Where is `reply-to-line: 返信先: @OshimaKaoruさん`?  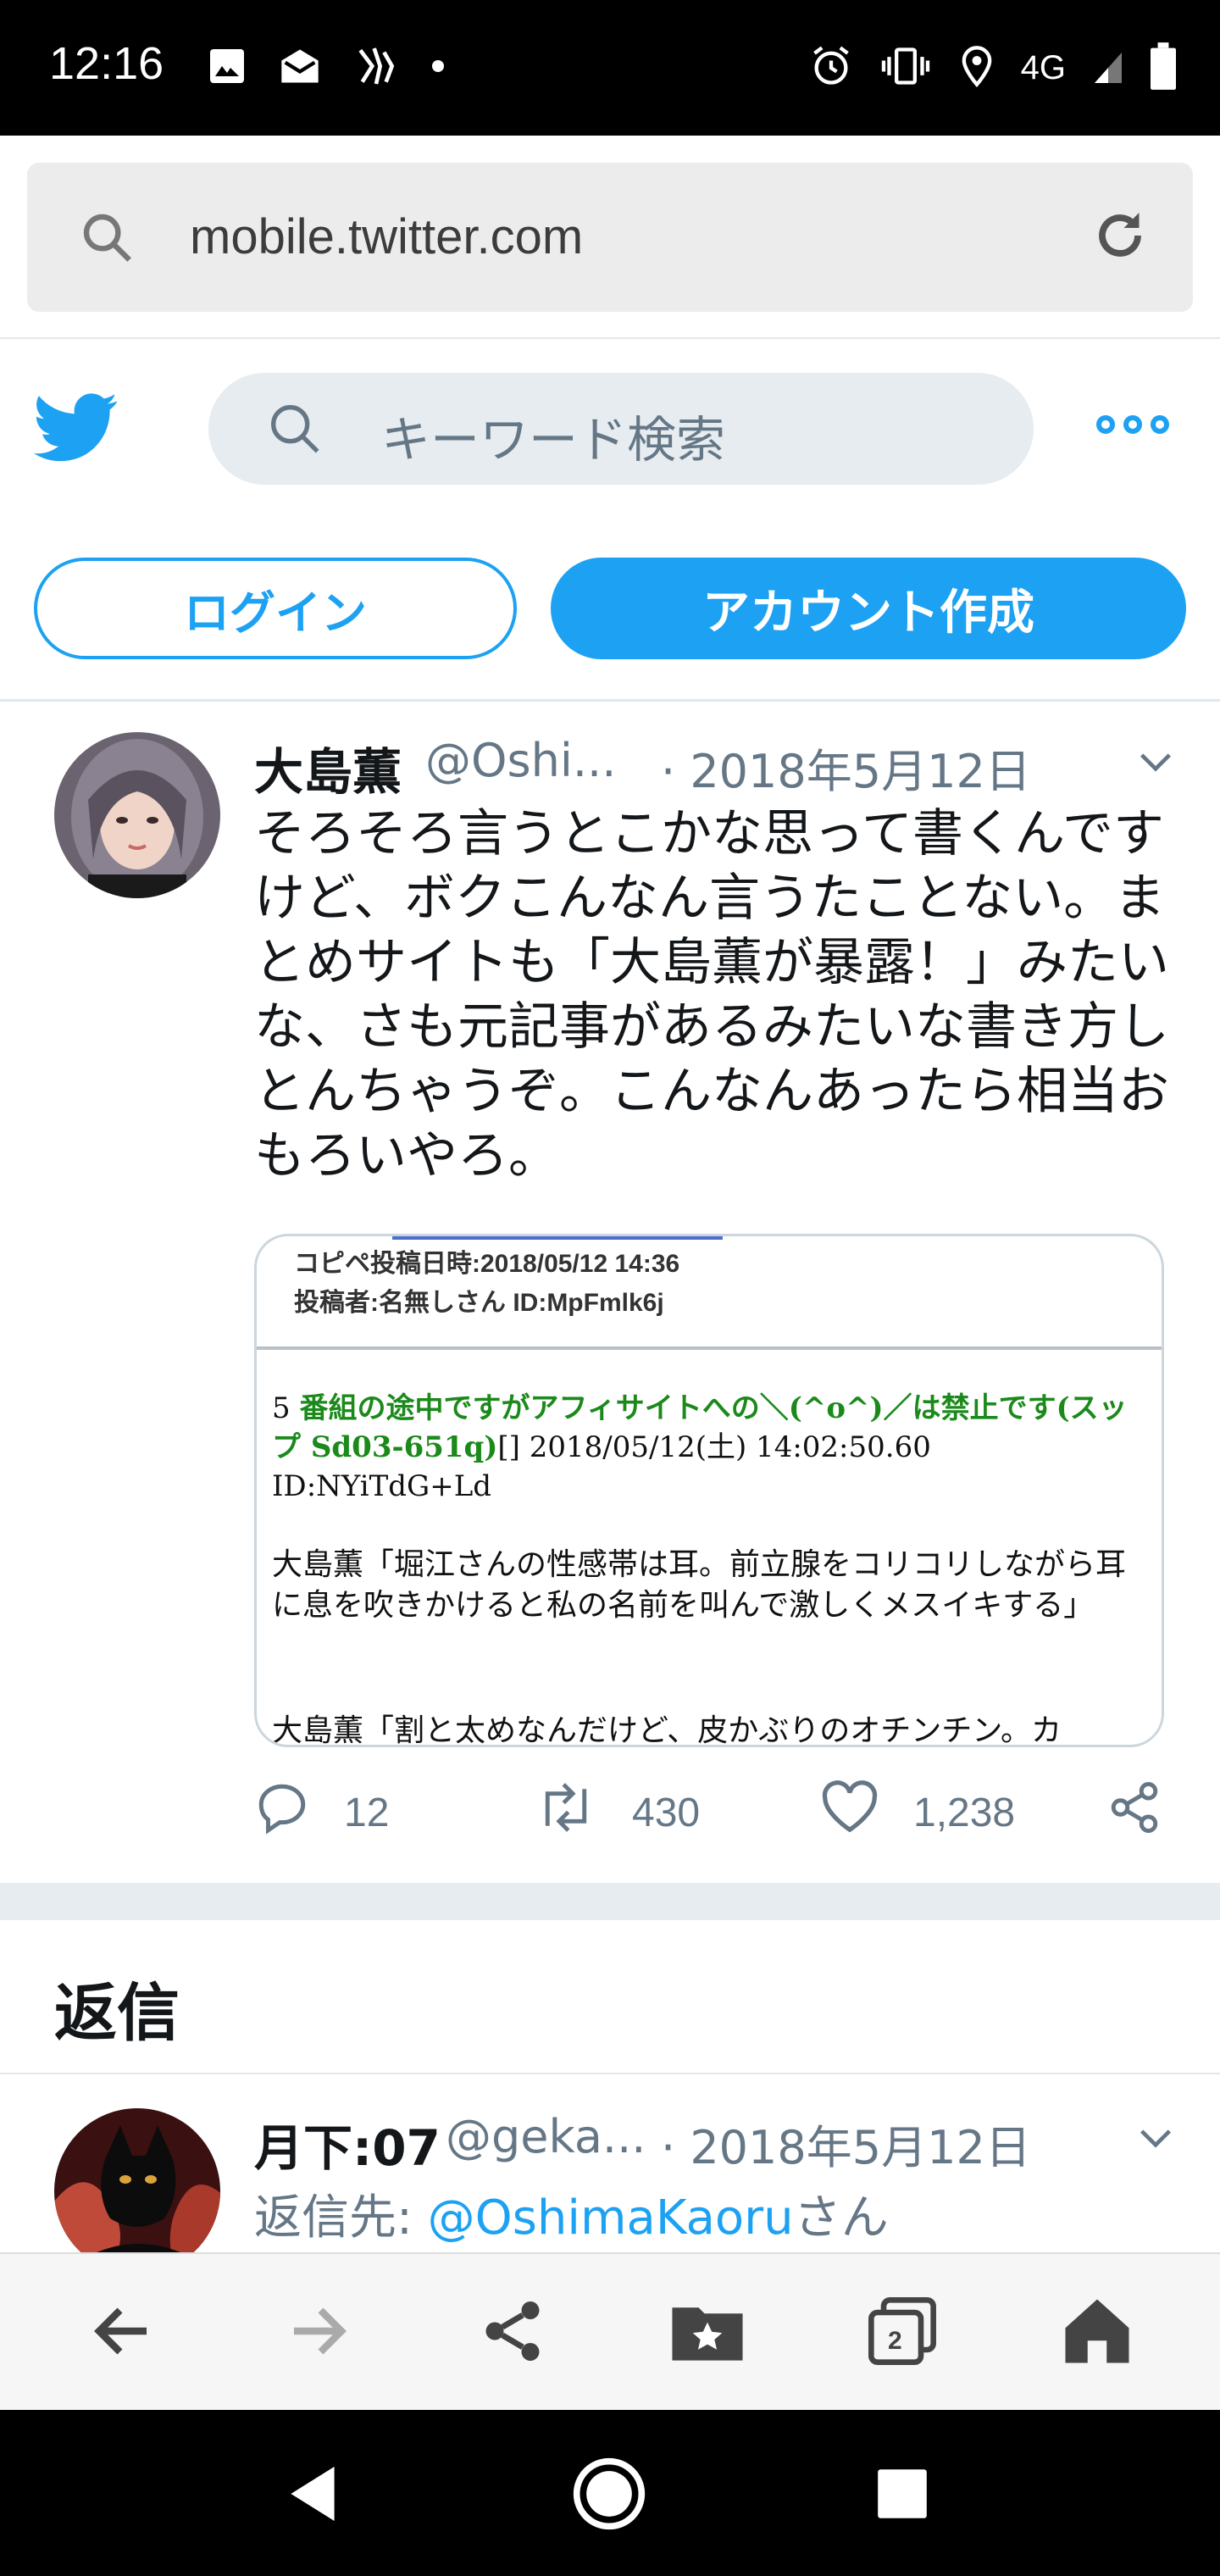 reply-to-line: 返信先: @OshimaKaoruさん is located at coordinates (571, 2213).